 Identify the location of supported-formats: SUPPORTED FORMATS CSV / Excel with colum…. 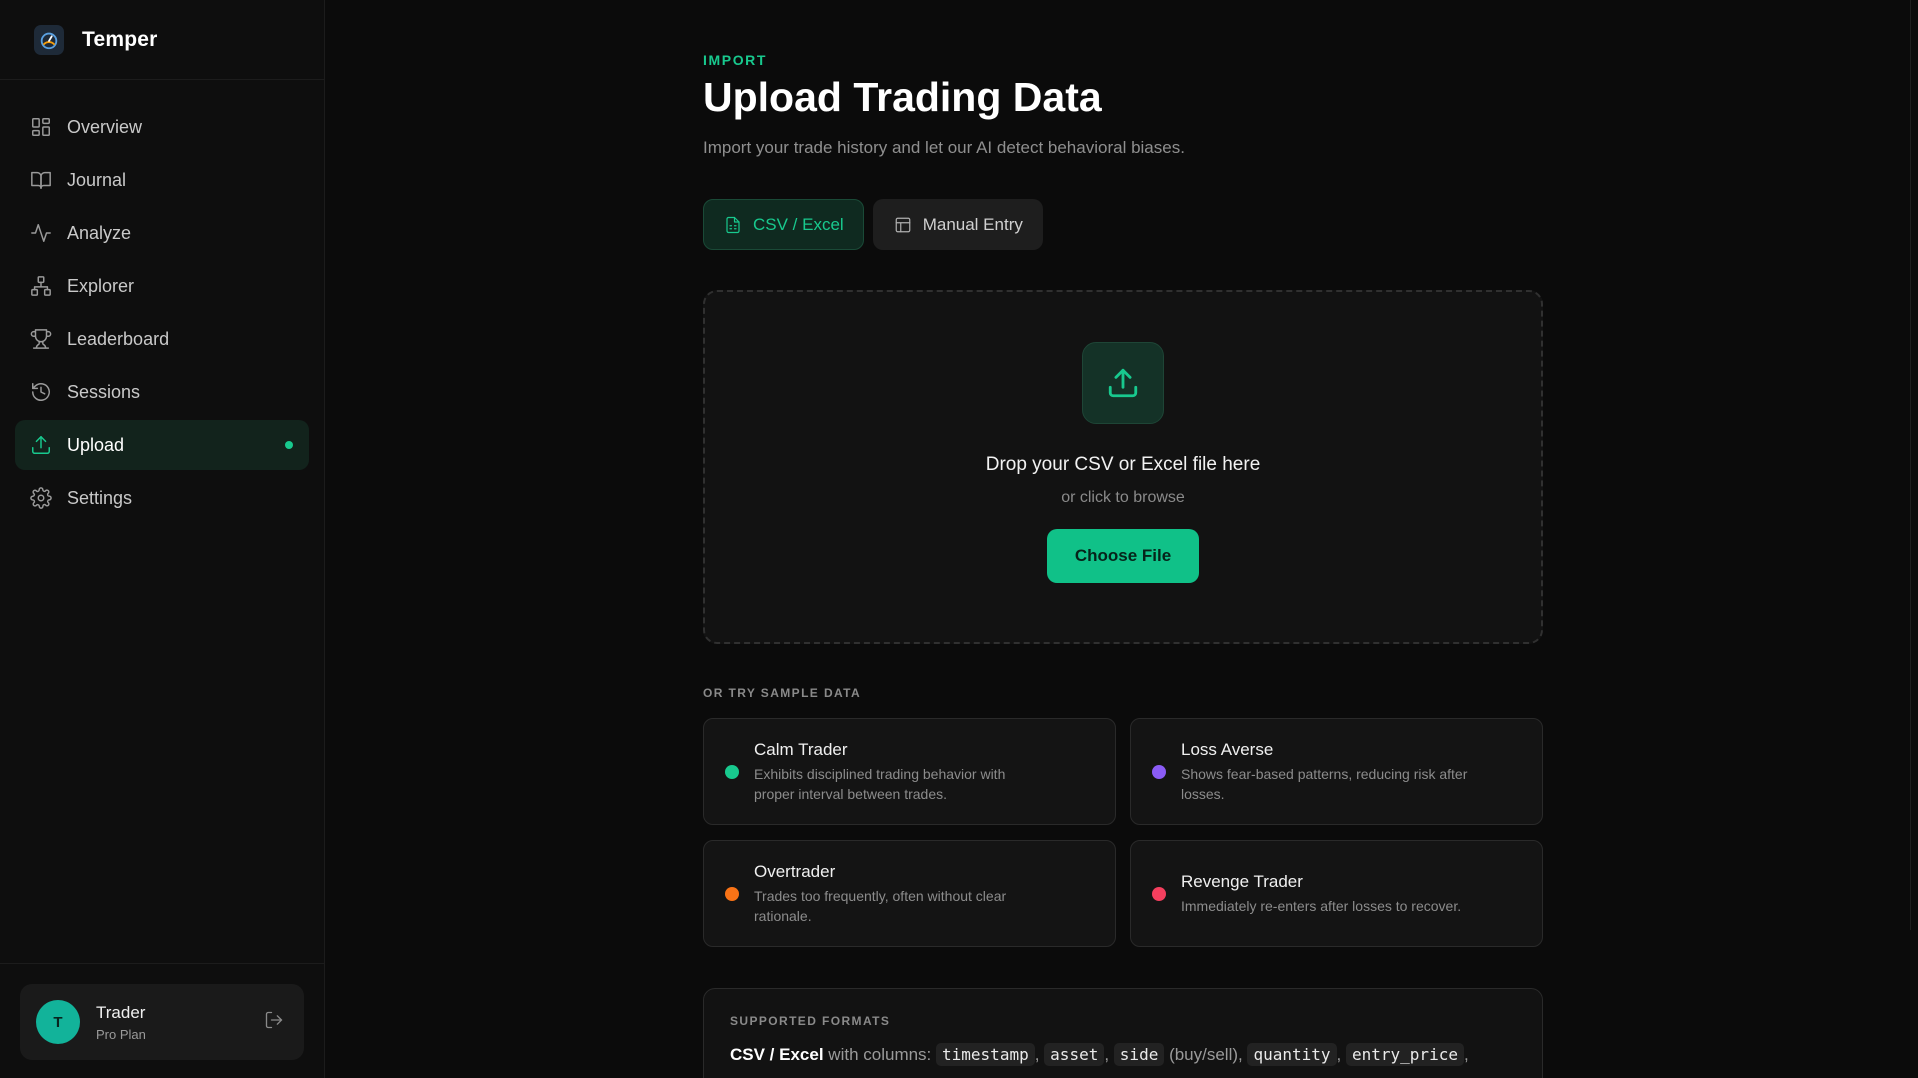
(1123, 1033).